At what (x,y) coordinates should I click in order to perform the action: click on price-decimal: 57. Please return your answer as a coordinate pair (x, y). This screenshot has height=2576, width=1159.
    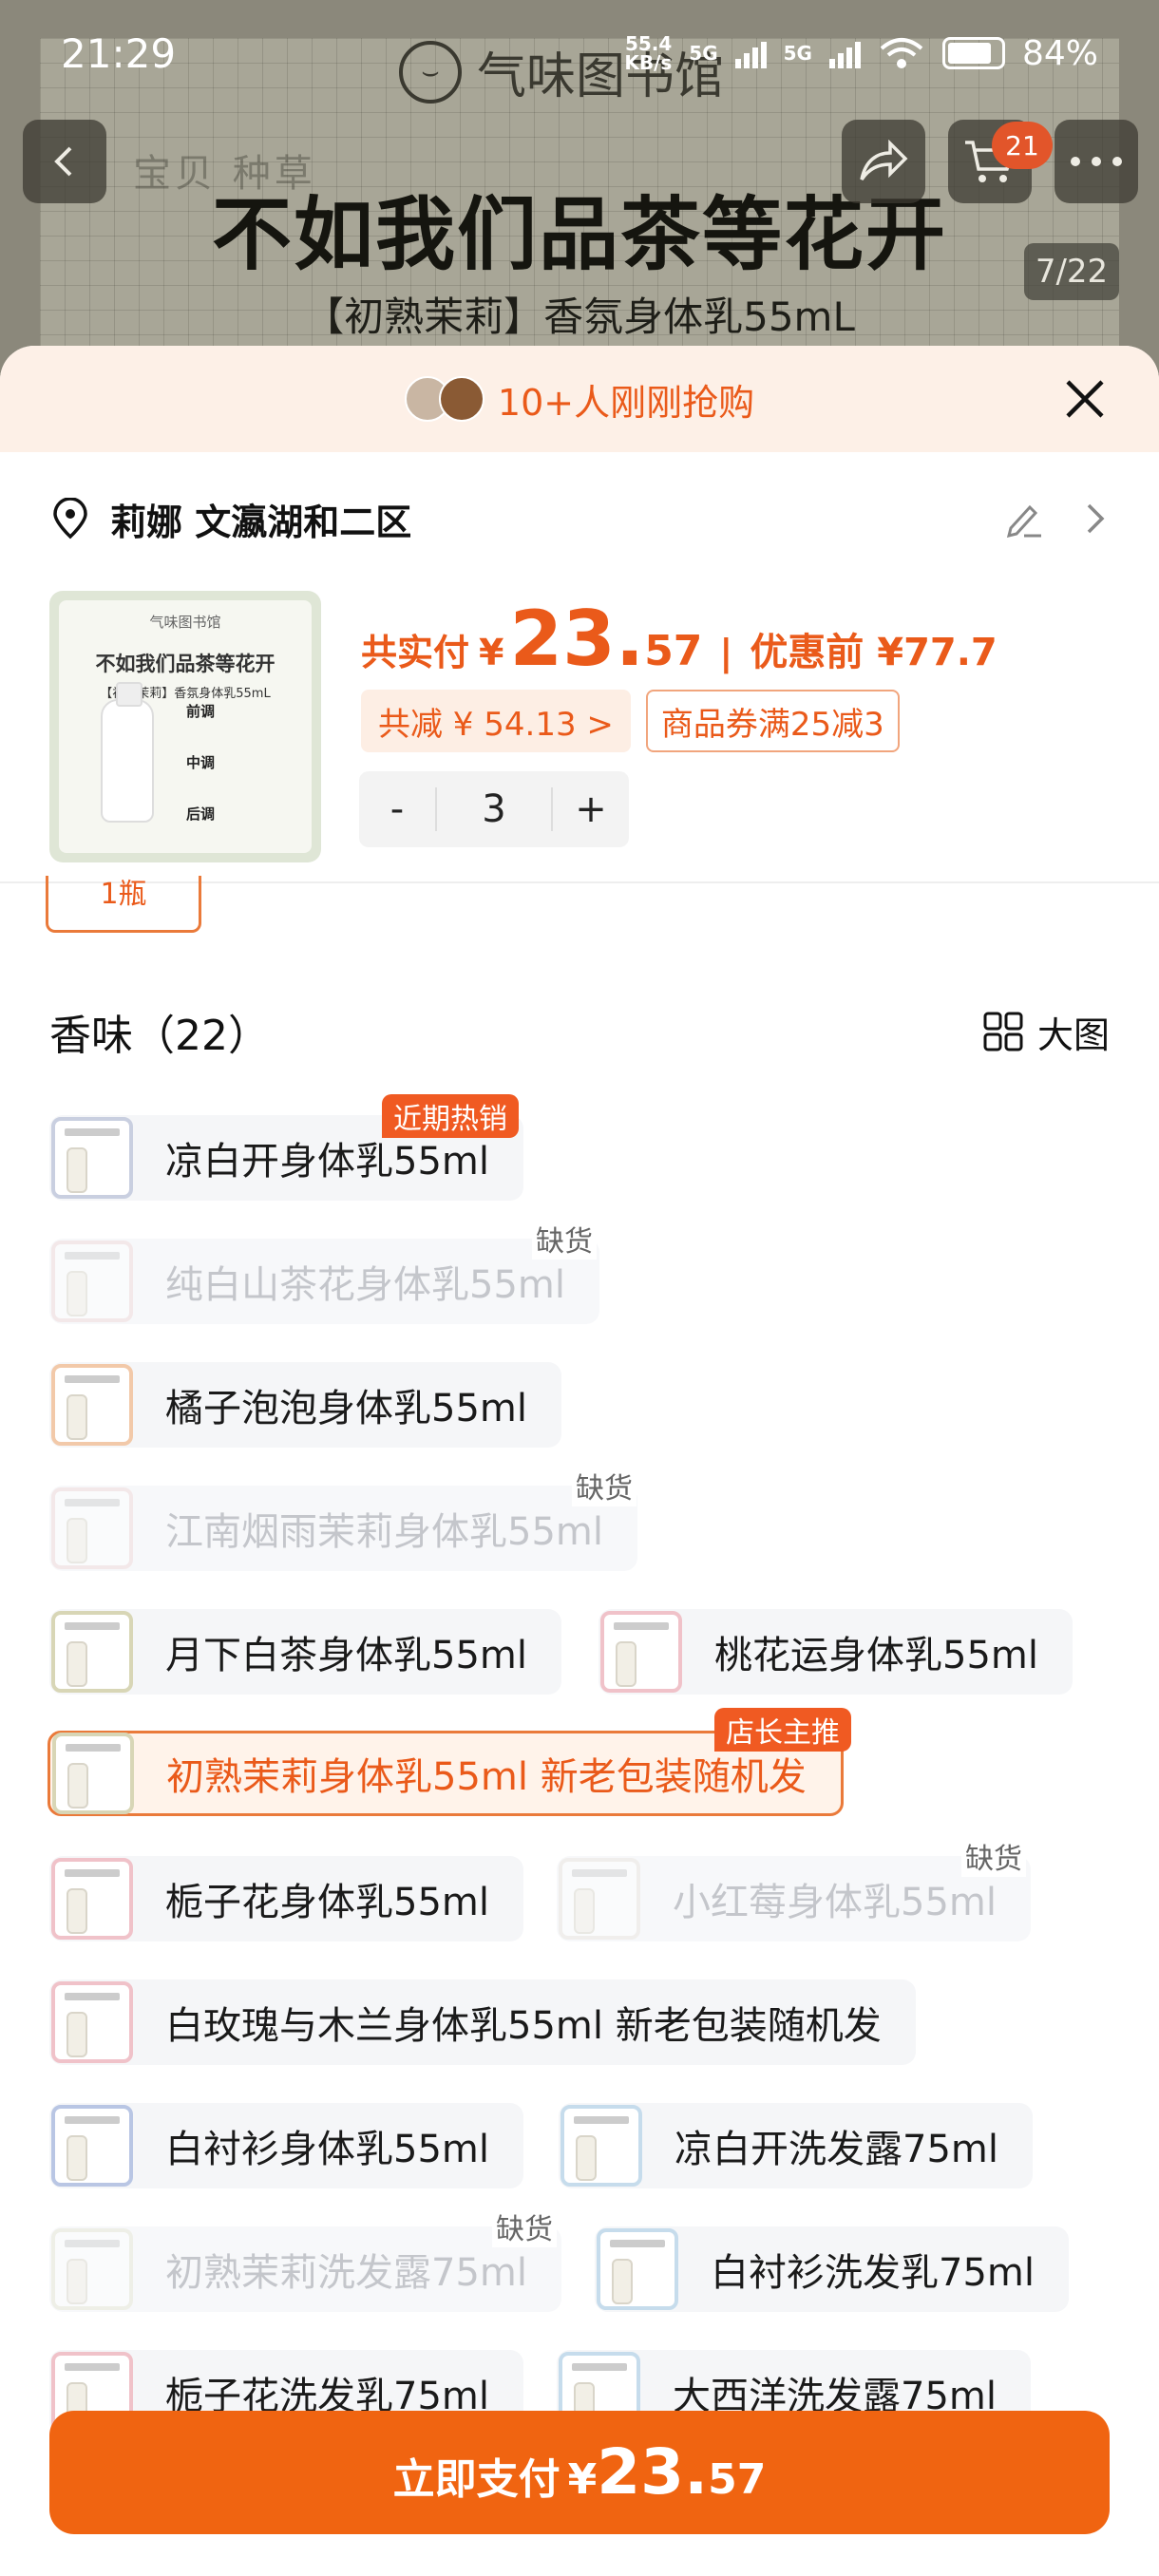
    Looking at the image, I should click on (673, 651).